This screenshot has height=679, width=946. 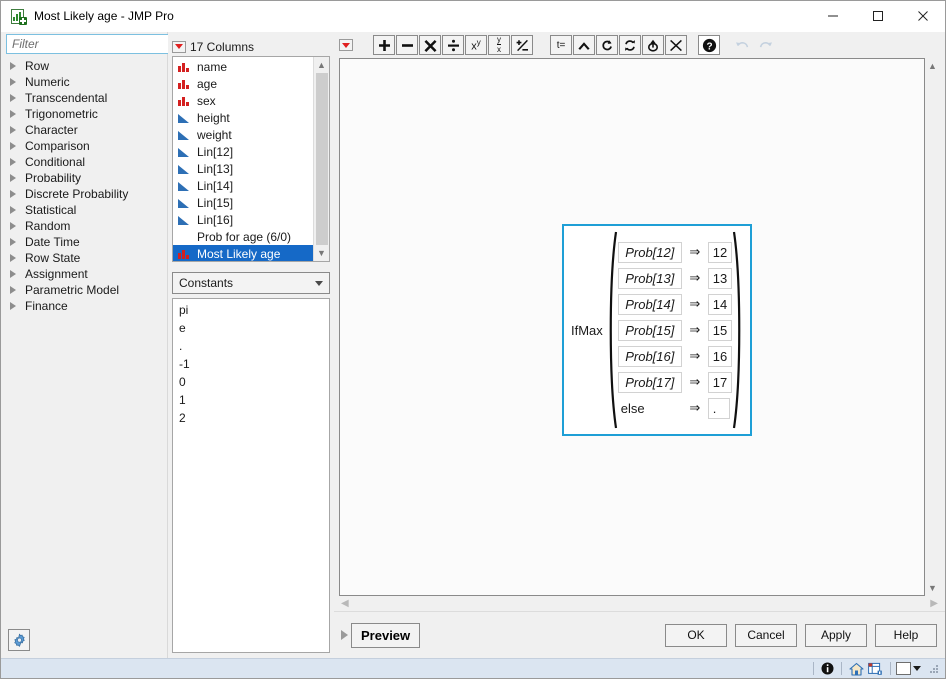 What do you see at coordinates (84, 226) in the screenshot?
I see `function-category-item: Random` at bounding box center [84, 226].